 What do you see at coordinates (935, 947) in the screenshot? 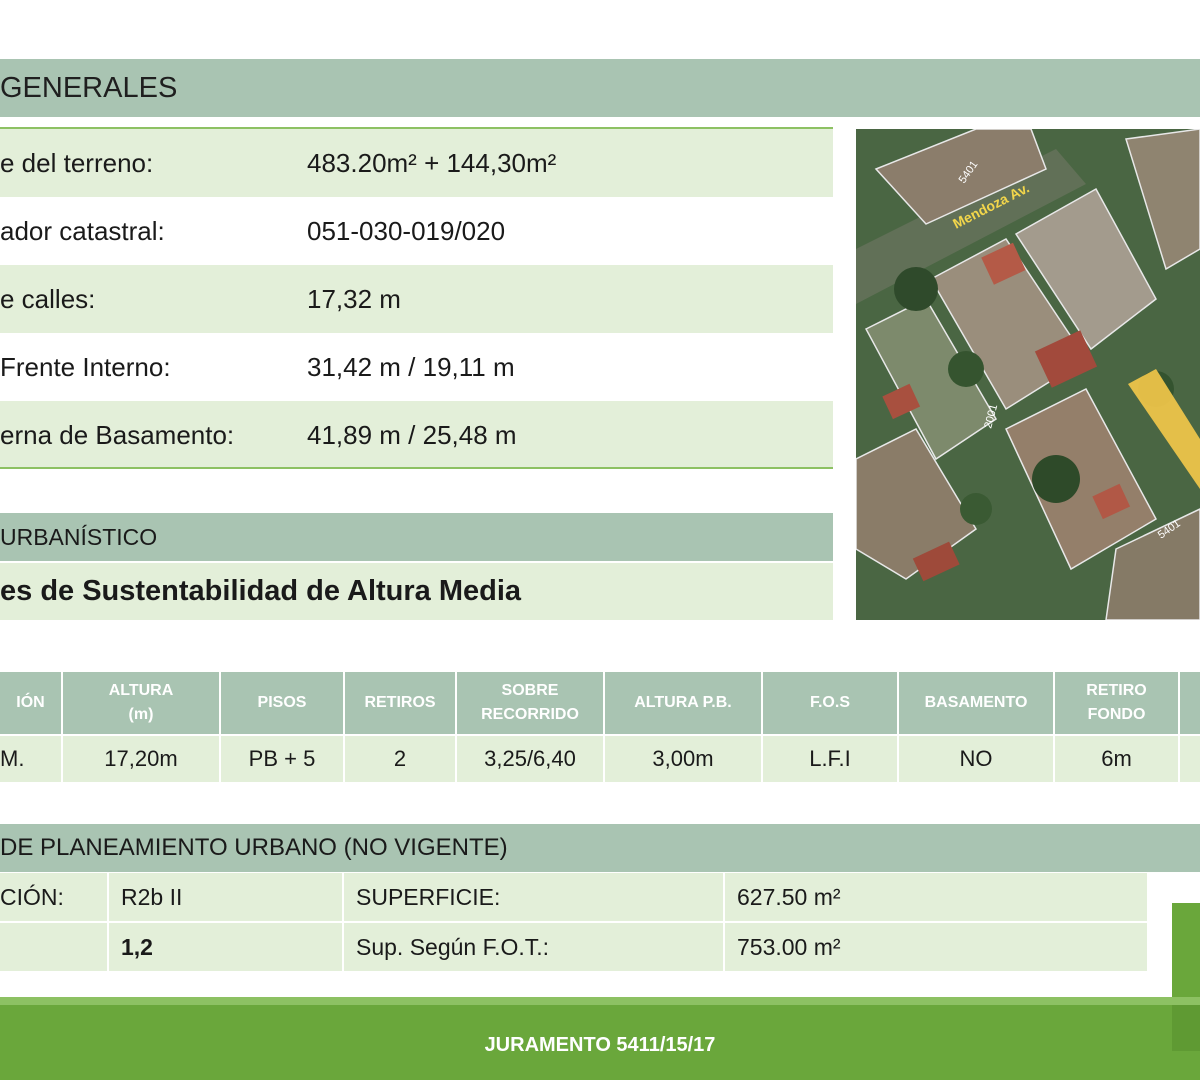
I see `planeamiento-cell: 753.00 m²` at bounding box center [935, 947].